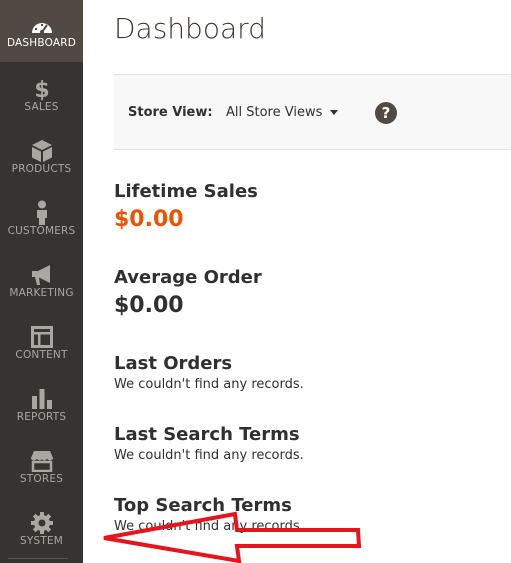 Image resolution: width=511 pixels, height=563 pixels. I want to click on sidebar-item-label: CONTENT, so click(41, 355).